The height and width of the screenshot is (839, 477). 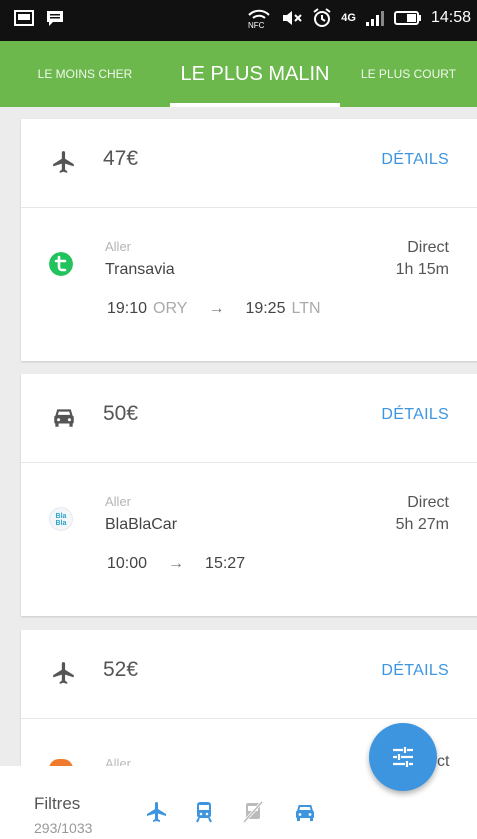 I want to click on operator-name: BlaBlaCar, so click(x=141, y=524).